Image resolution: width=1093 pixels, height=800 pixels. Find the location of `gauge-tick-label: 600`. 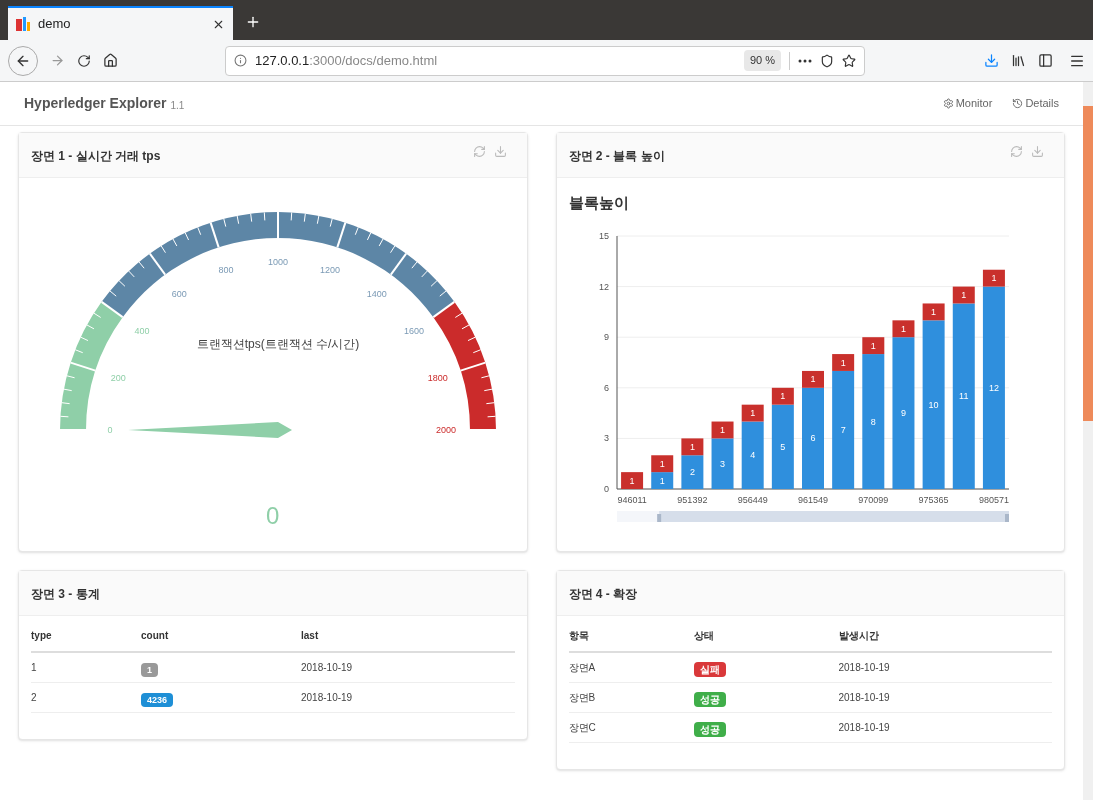

gauge-tick-label: 600 is located at coordinates (179, 294).